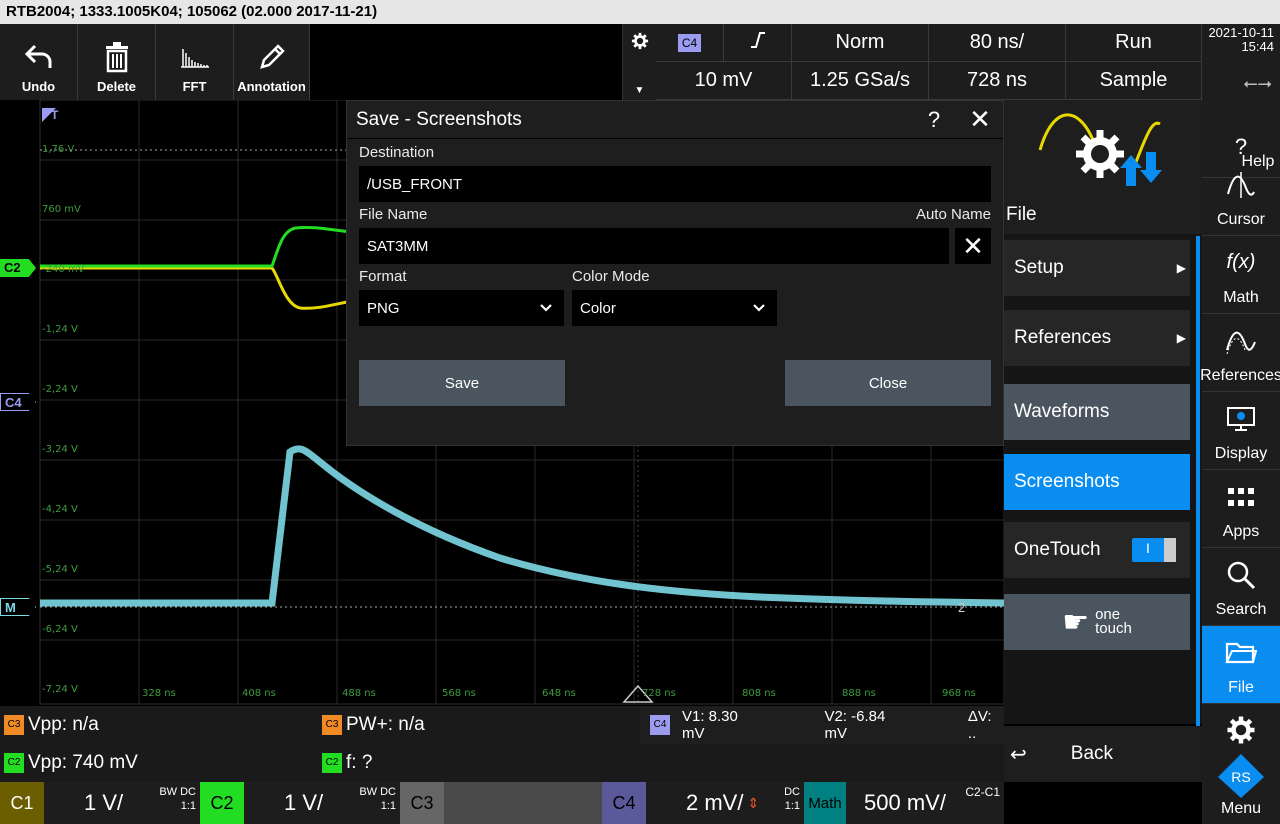  I want to click on pencil-icon, so click(272, 57).